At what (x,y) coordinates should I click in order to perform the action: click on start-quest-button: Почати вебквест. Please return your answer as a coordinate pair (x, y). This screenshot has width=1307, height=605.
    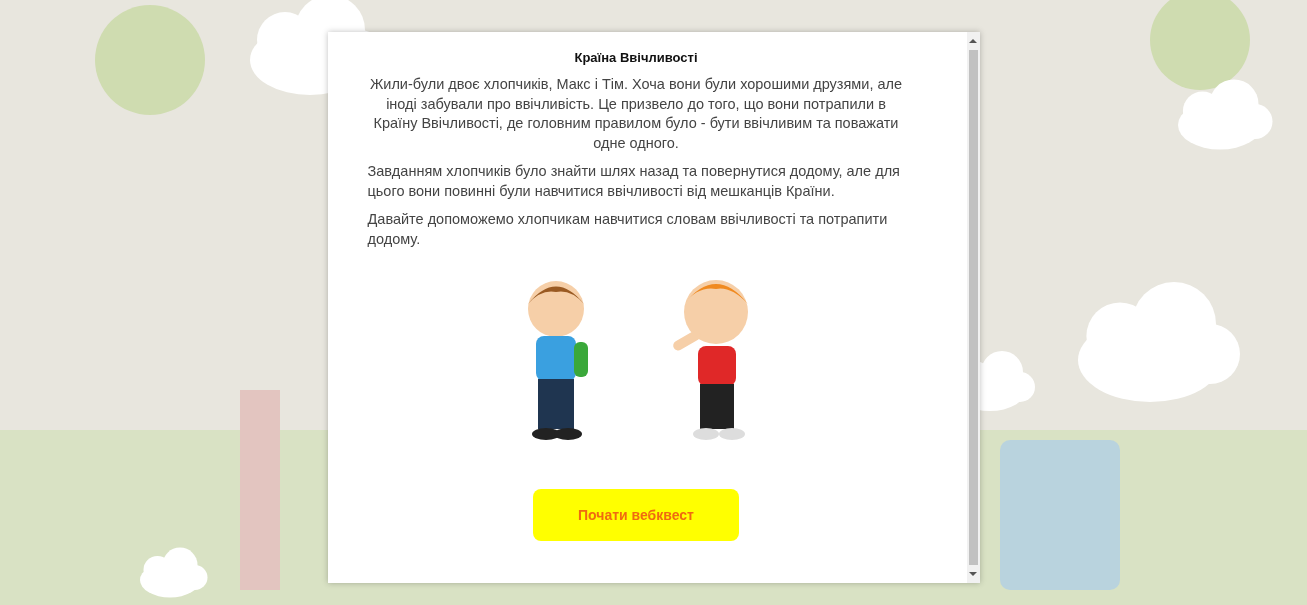
    Looking at the image, I should click on (636, 515).